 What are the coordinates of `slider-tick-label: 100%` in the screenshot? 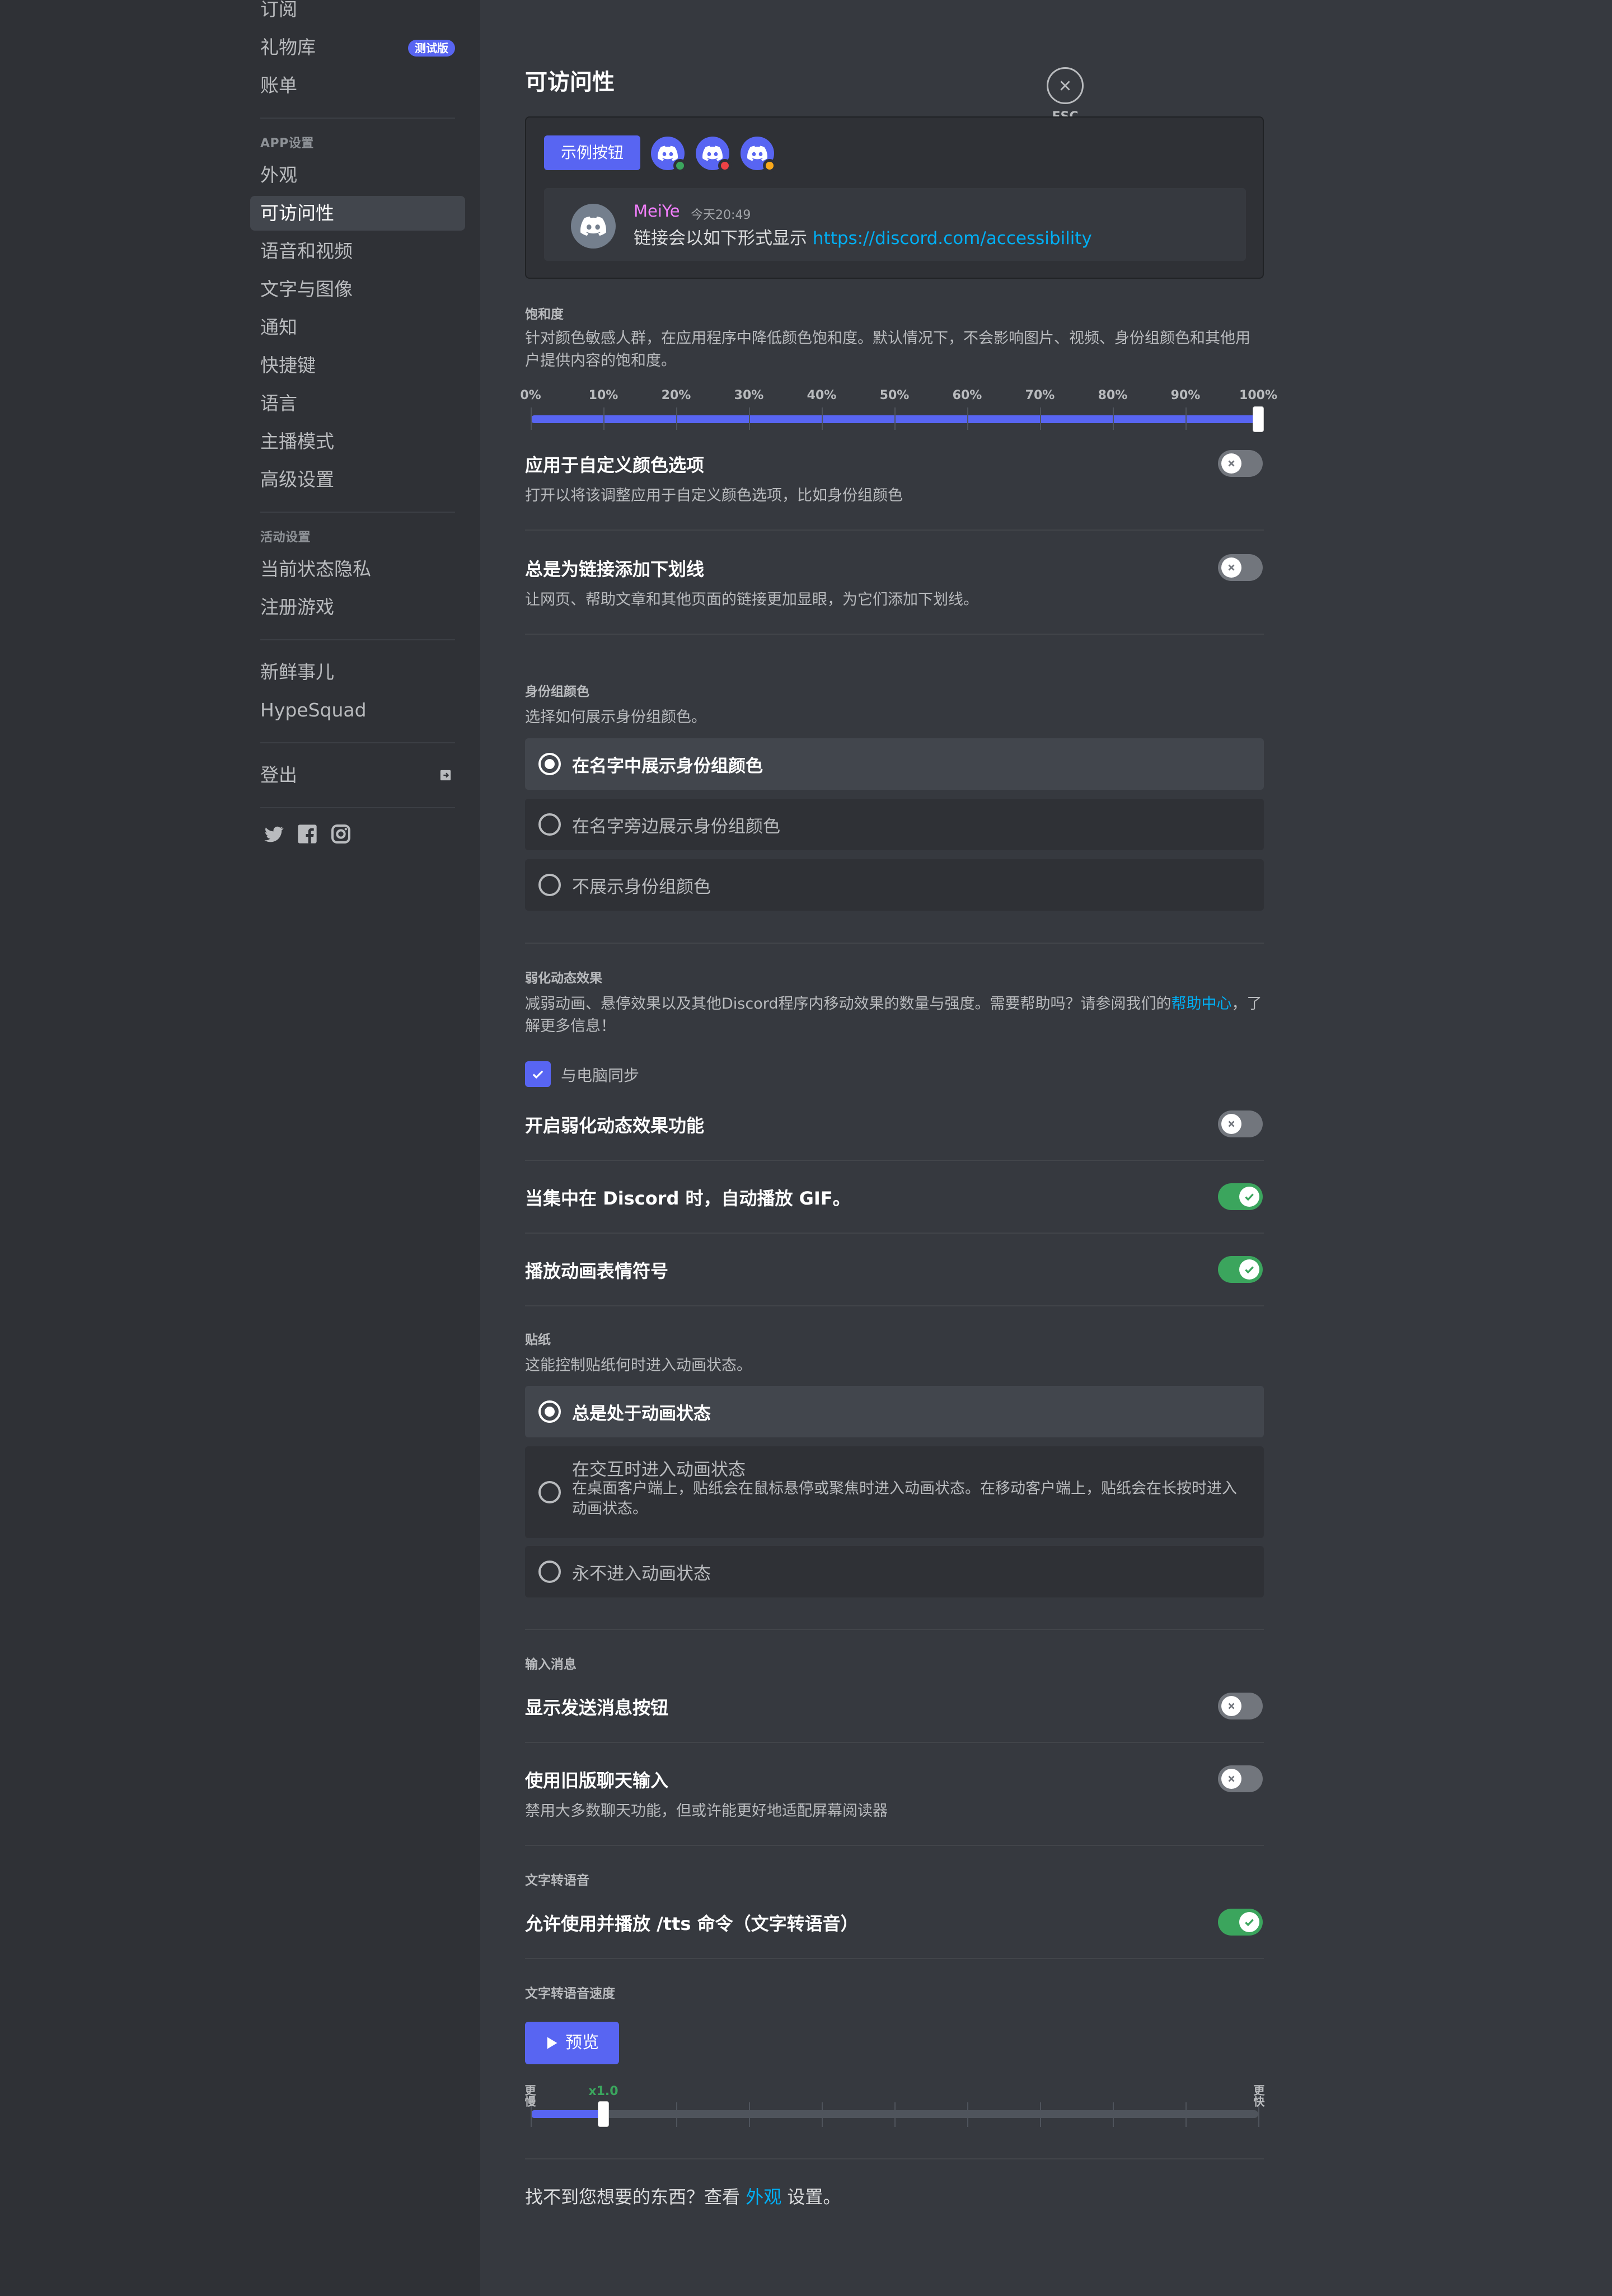 It's located at (1258, 395).